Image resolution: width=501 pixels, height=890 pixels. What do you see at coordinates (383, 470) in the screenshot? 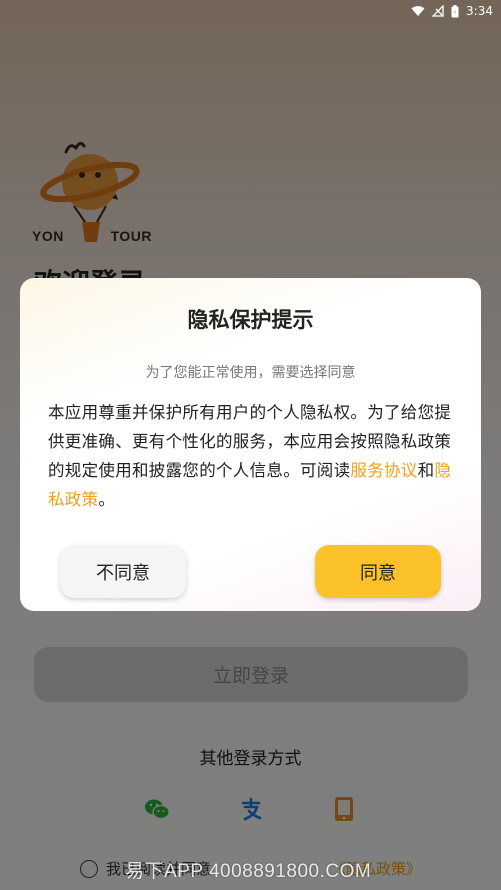
I see `service-agreement-link: 服务协议` at bounding box center [383, 470].